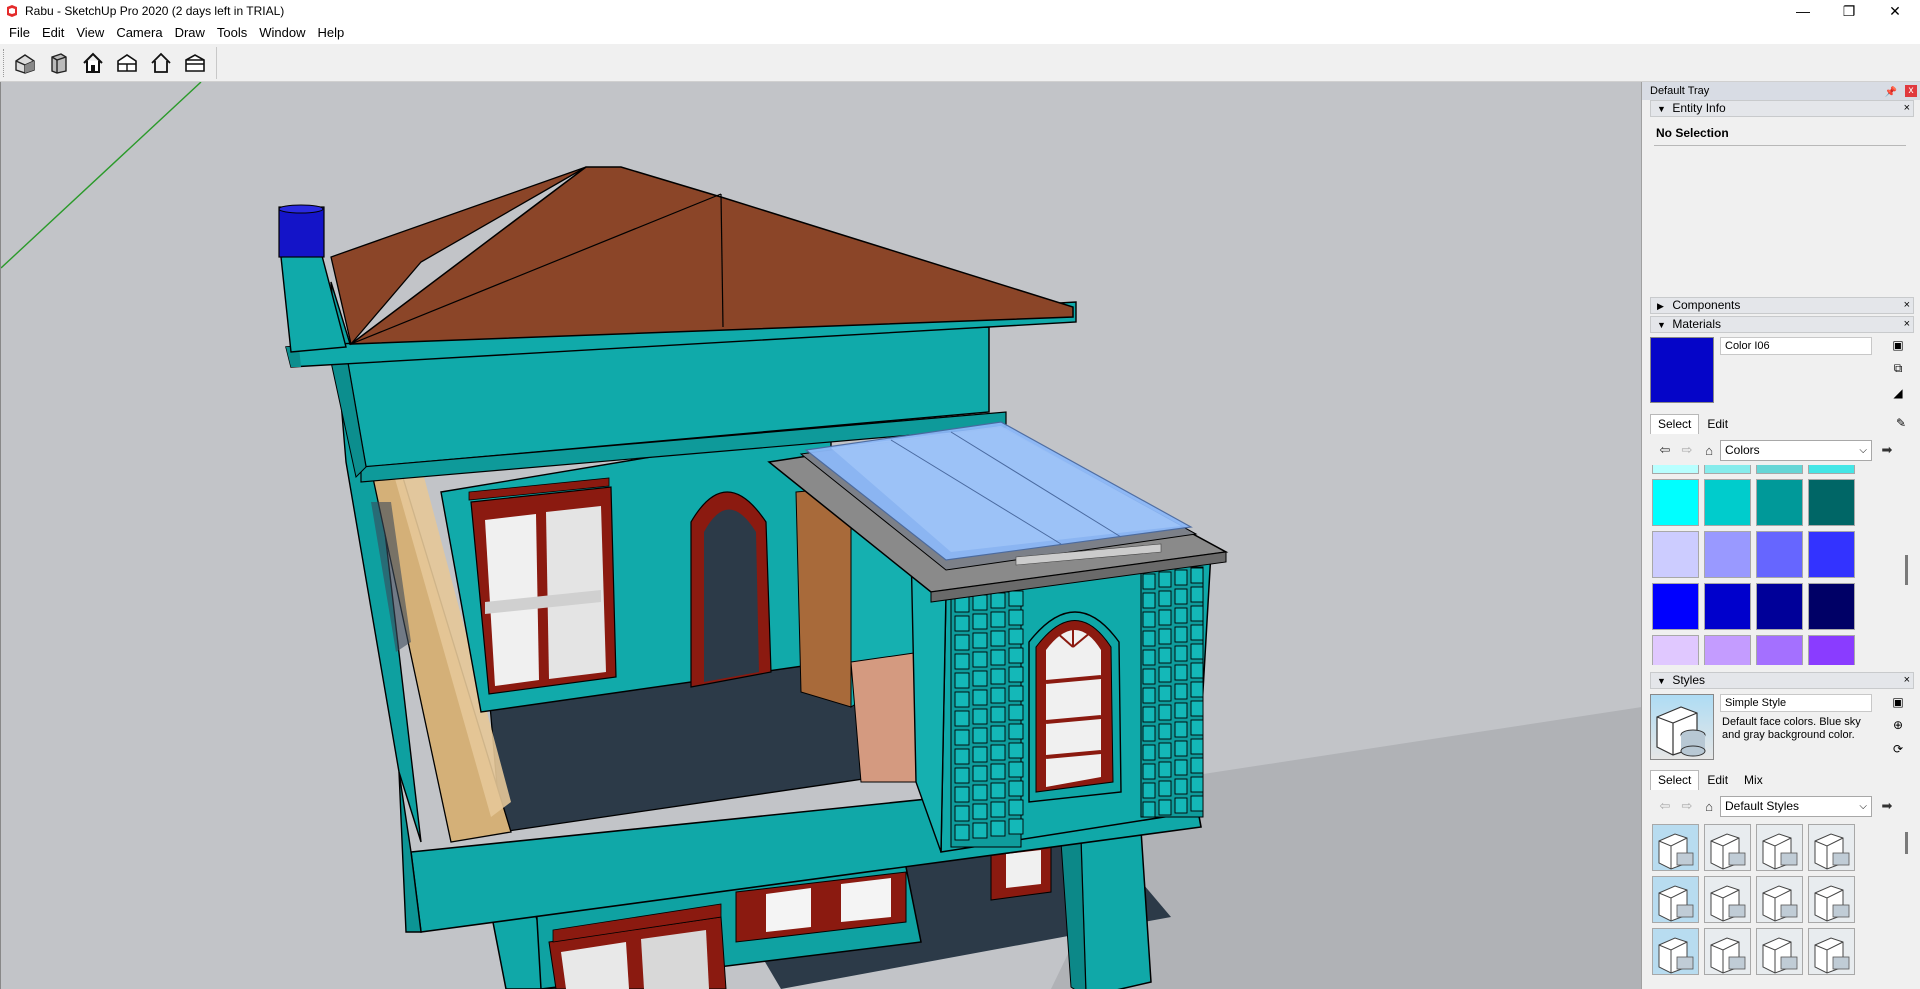  What do you see at coordinates (232, 33) in the screenshot?
I see `menu-tools: Tools` at bounding box center [232, 33].